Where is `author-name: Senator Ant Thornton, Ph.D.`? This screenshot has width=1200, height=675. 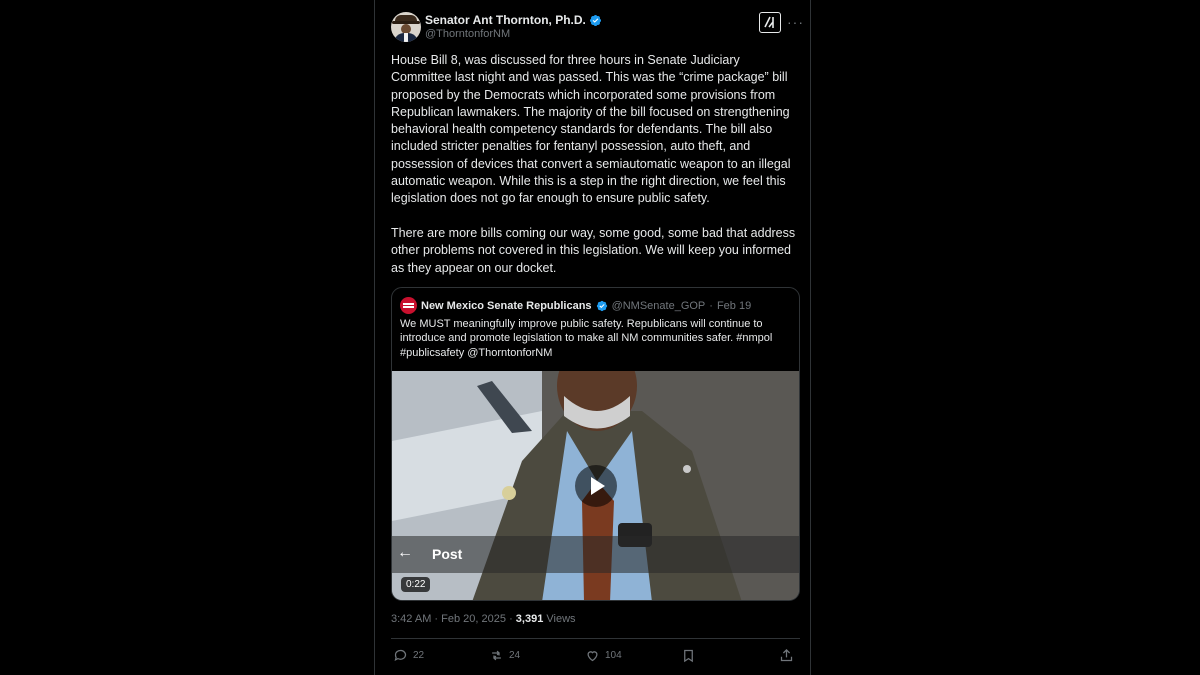
author-name: Senator Ant Thornton, Ph.D. is located at coordinates (505, 20).